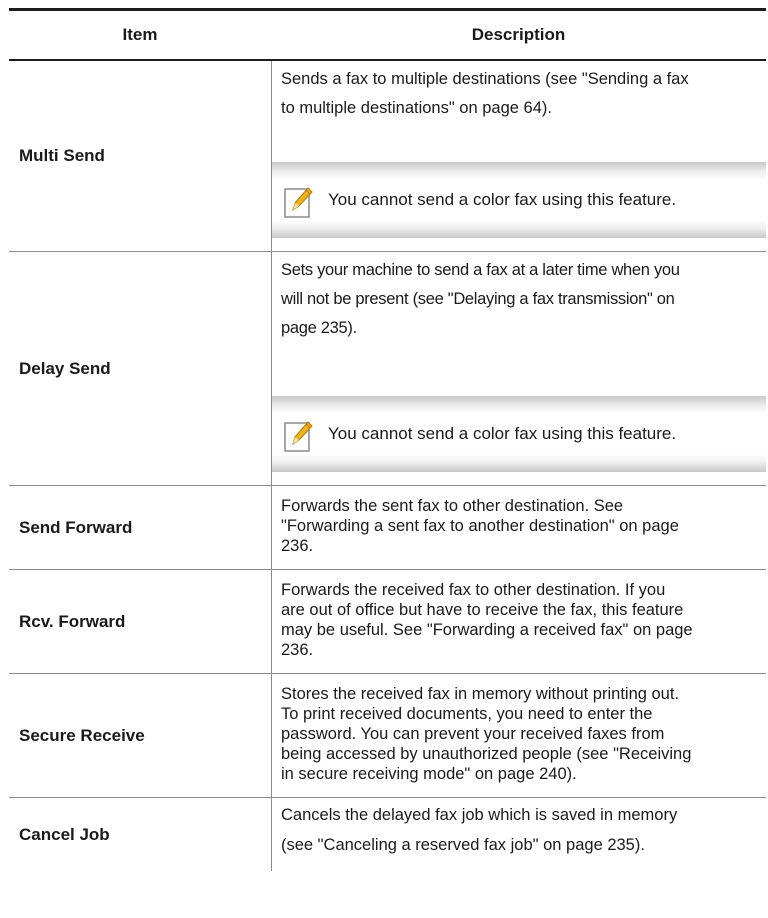 This screenshot has height=918, width=768. What do you see at coordinates (319, 328) in the screenshot?
I see `description-line: page 235).` at bounding box center [319, 328].